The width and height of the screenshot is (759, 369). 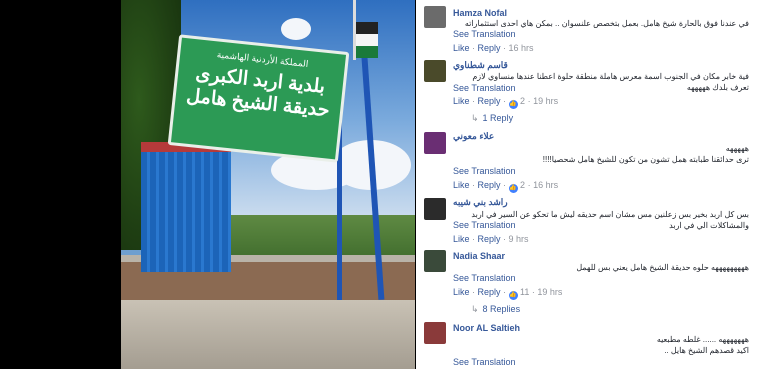 I want to click on commenter-name: Nadia Shaar, so click(x=479, y=256).